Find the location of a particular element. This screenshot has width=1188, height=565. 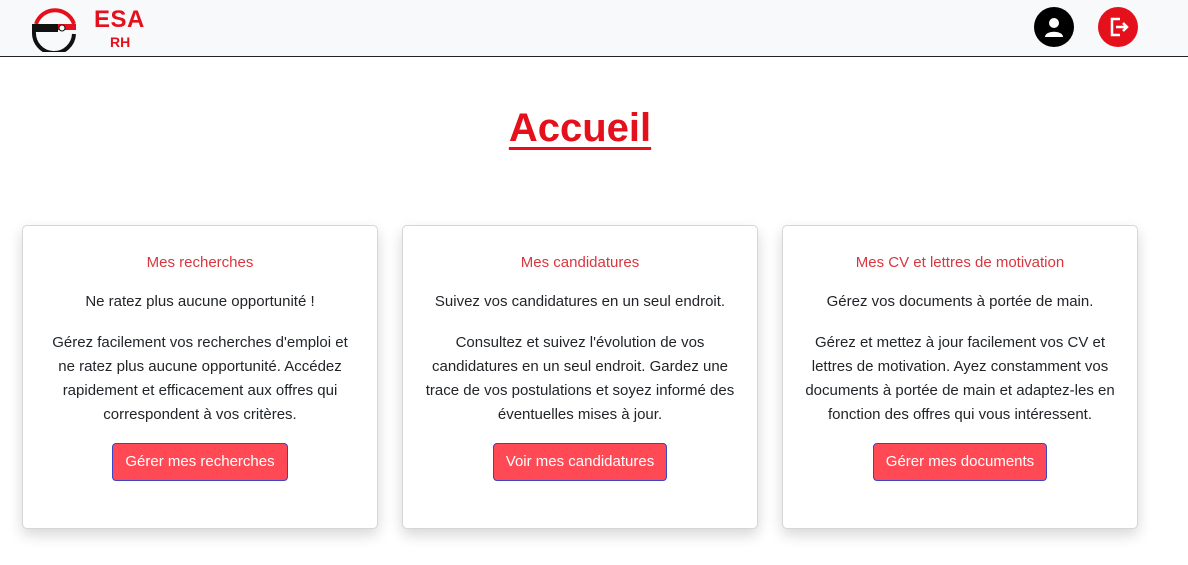

esa-logo-icon is located at coordinates (54, 30).